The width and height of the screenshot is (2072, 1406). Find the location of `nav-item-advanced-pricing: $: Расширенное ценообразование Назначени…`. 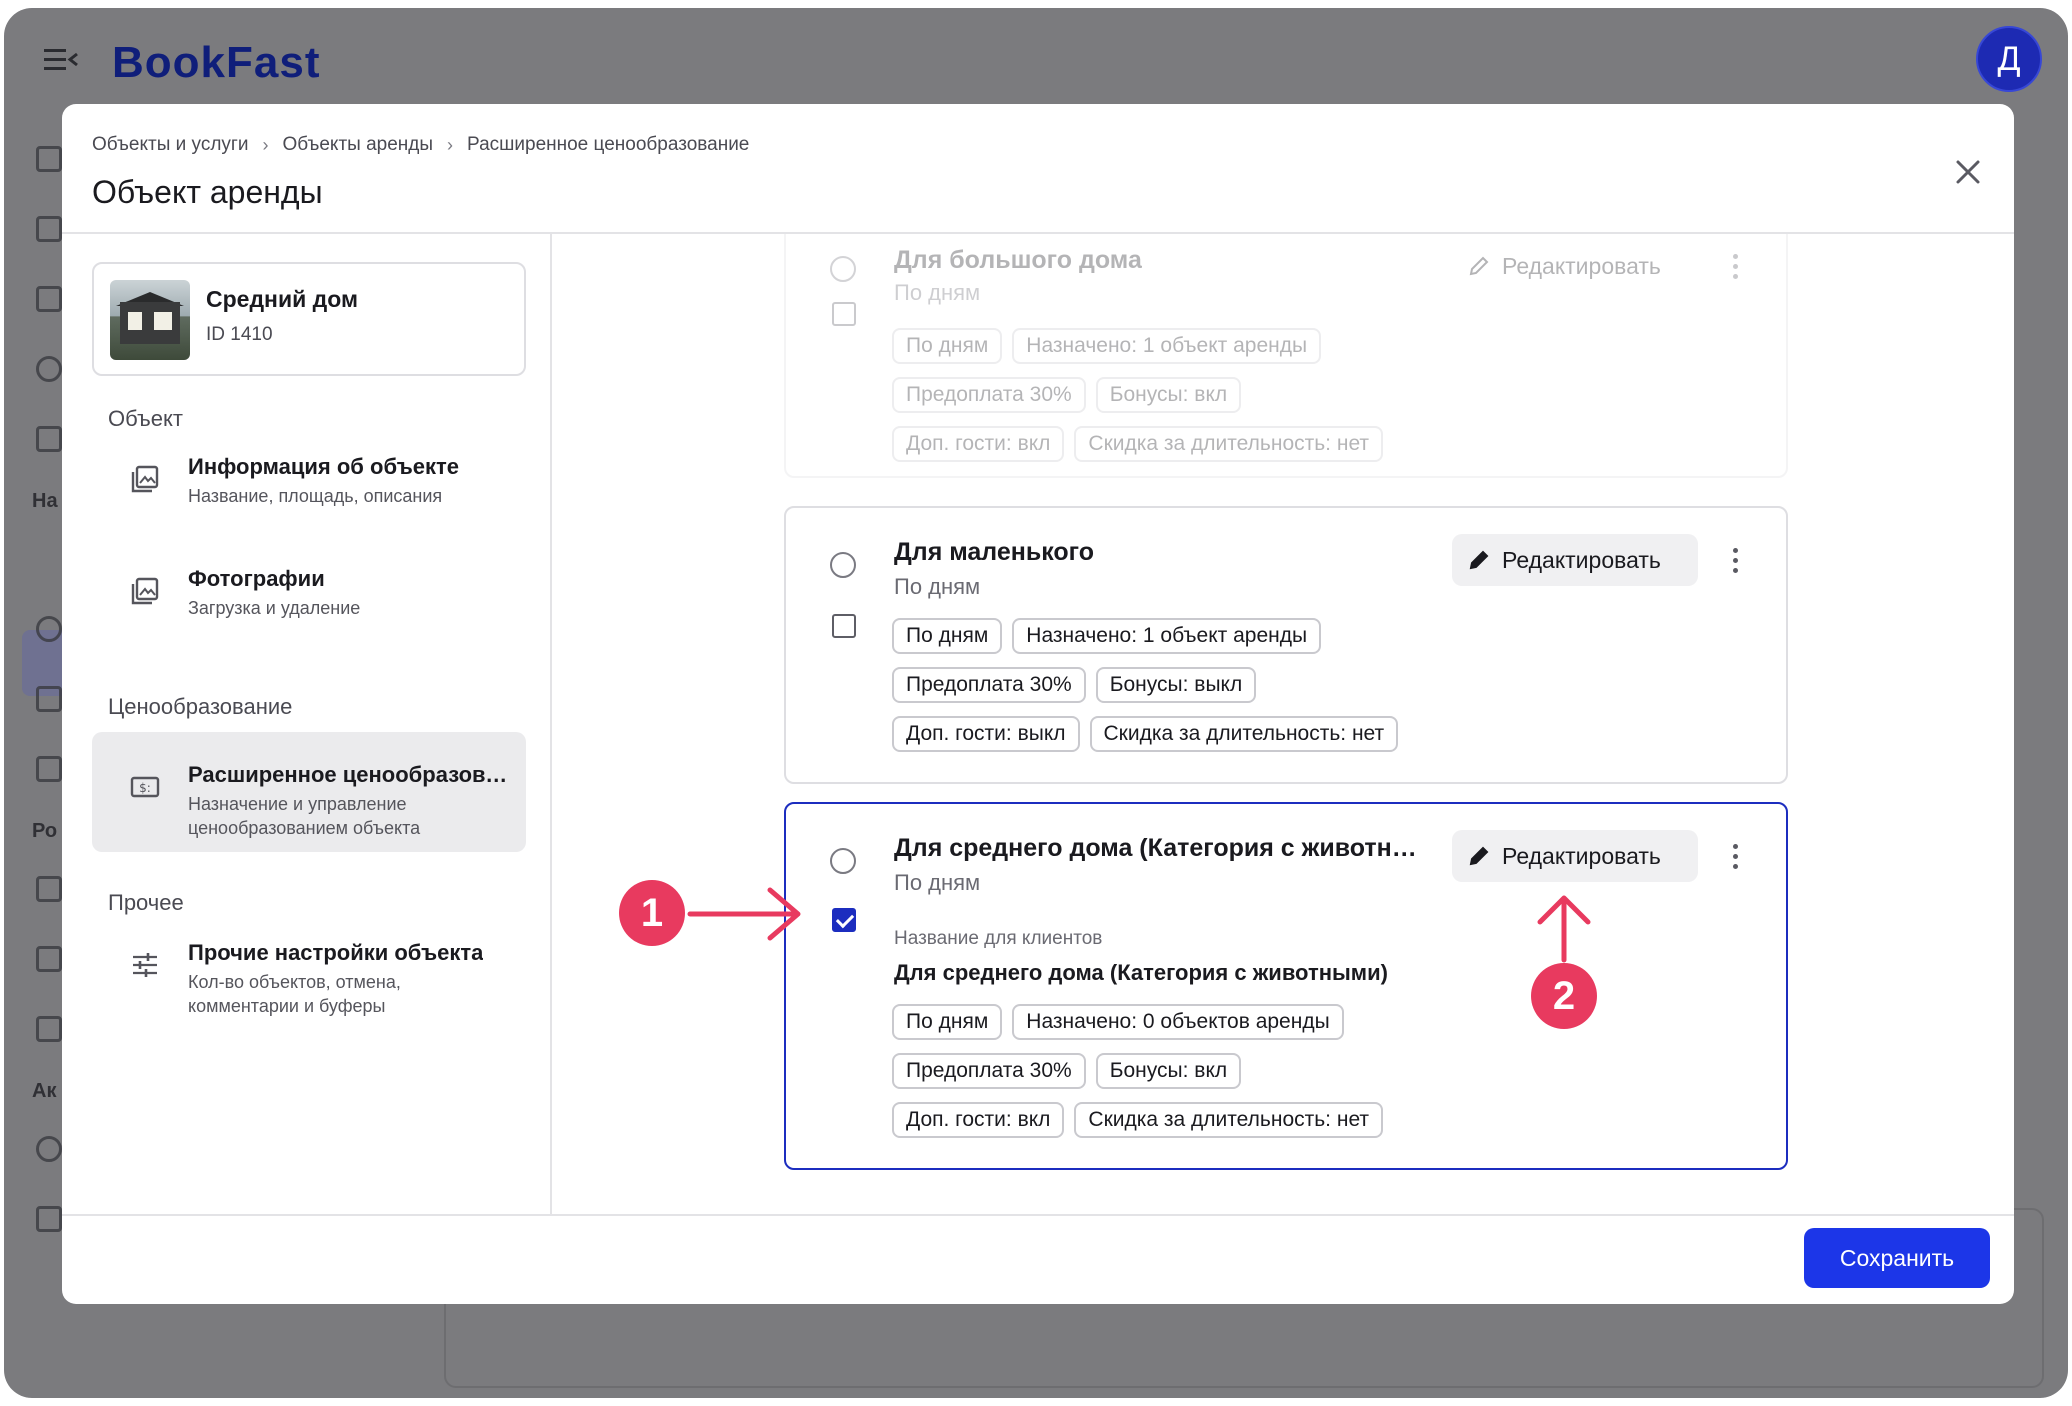

nav-item-advanced-pricing: $: Расширенное ценообразование Назначени… is located at coordinates (309, 792).